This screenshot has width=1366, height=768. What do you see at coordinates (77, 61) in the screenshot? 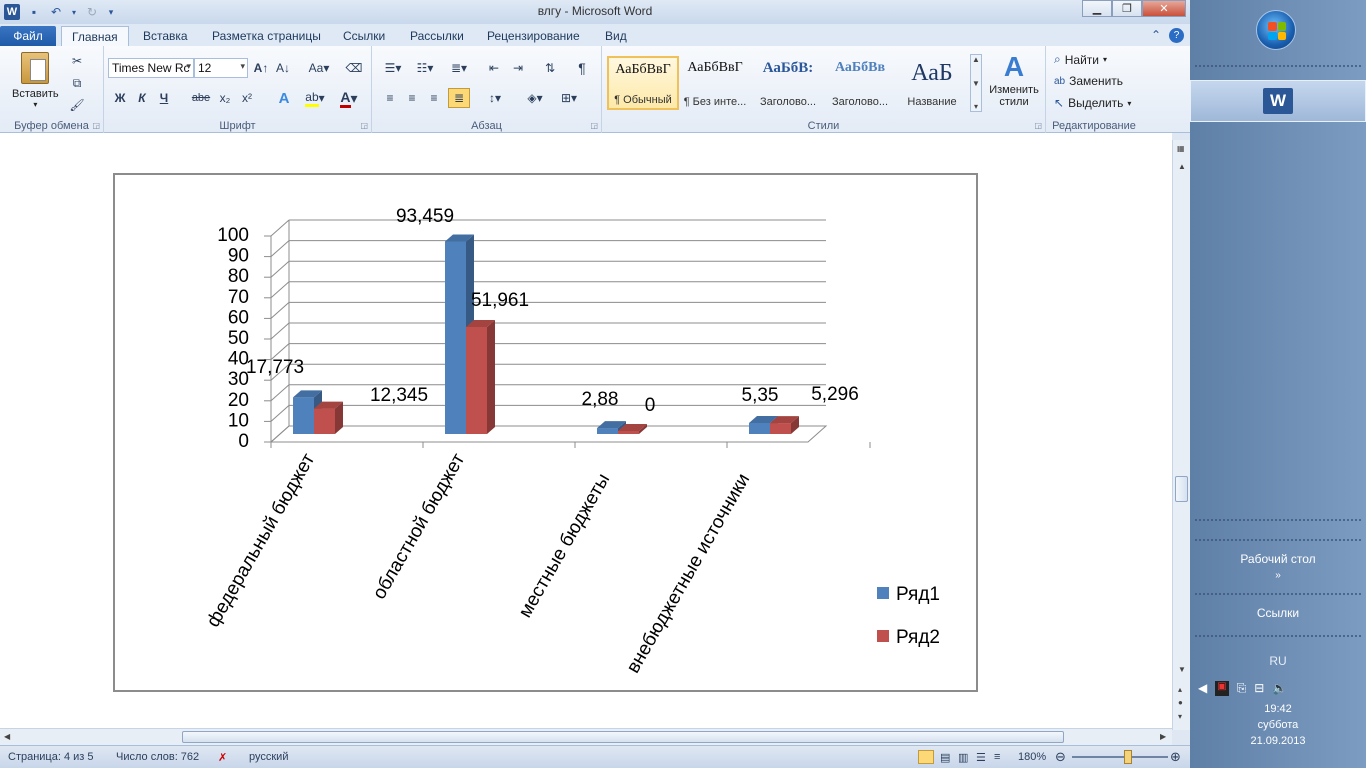
I see `cut-icon: ✂` at bounding box center [77, 61].